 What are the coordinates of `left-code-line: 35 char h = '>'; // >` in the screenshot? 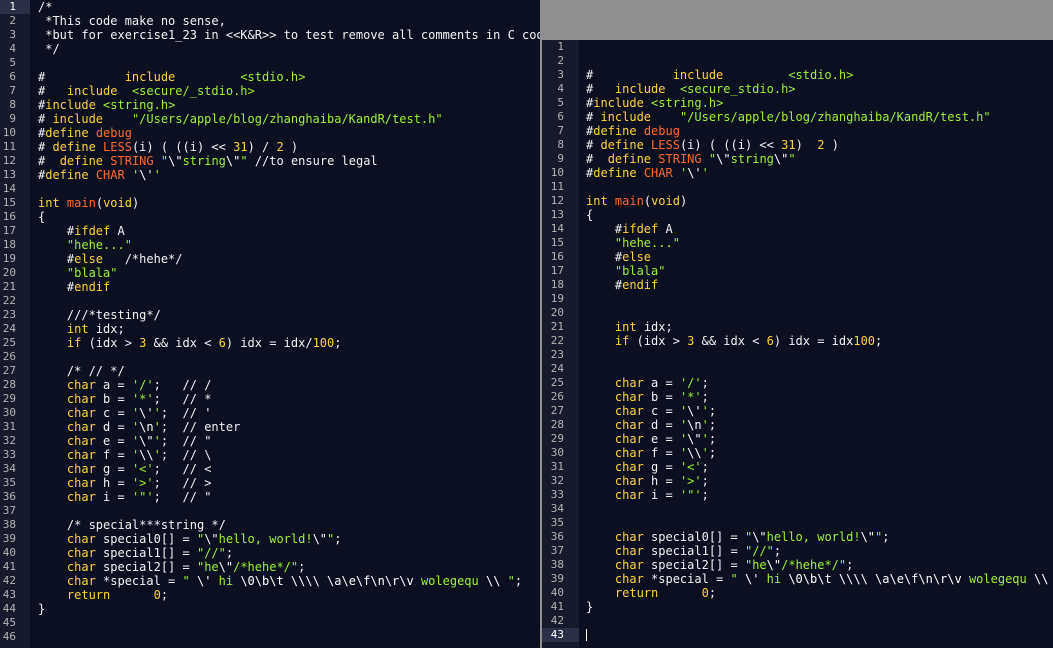 It's located at (270, 483).